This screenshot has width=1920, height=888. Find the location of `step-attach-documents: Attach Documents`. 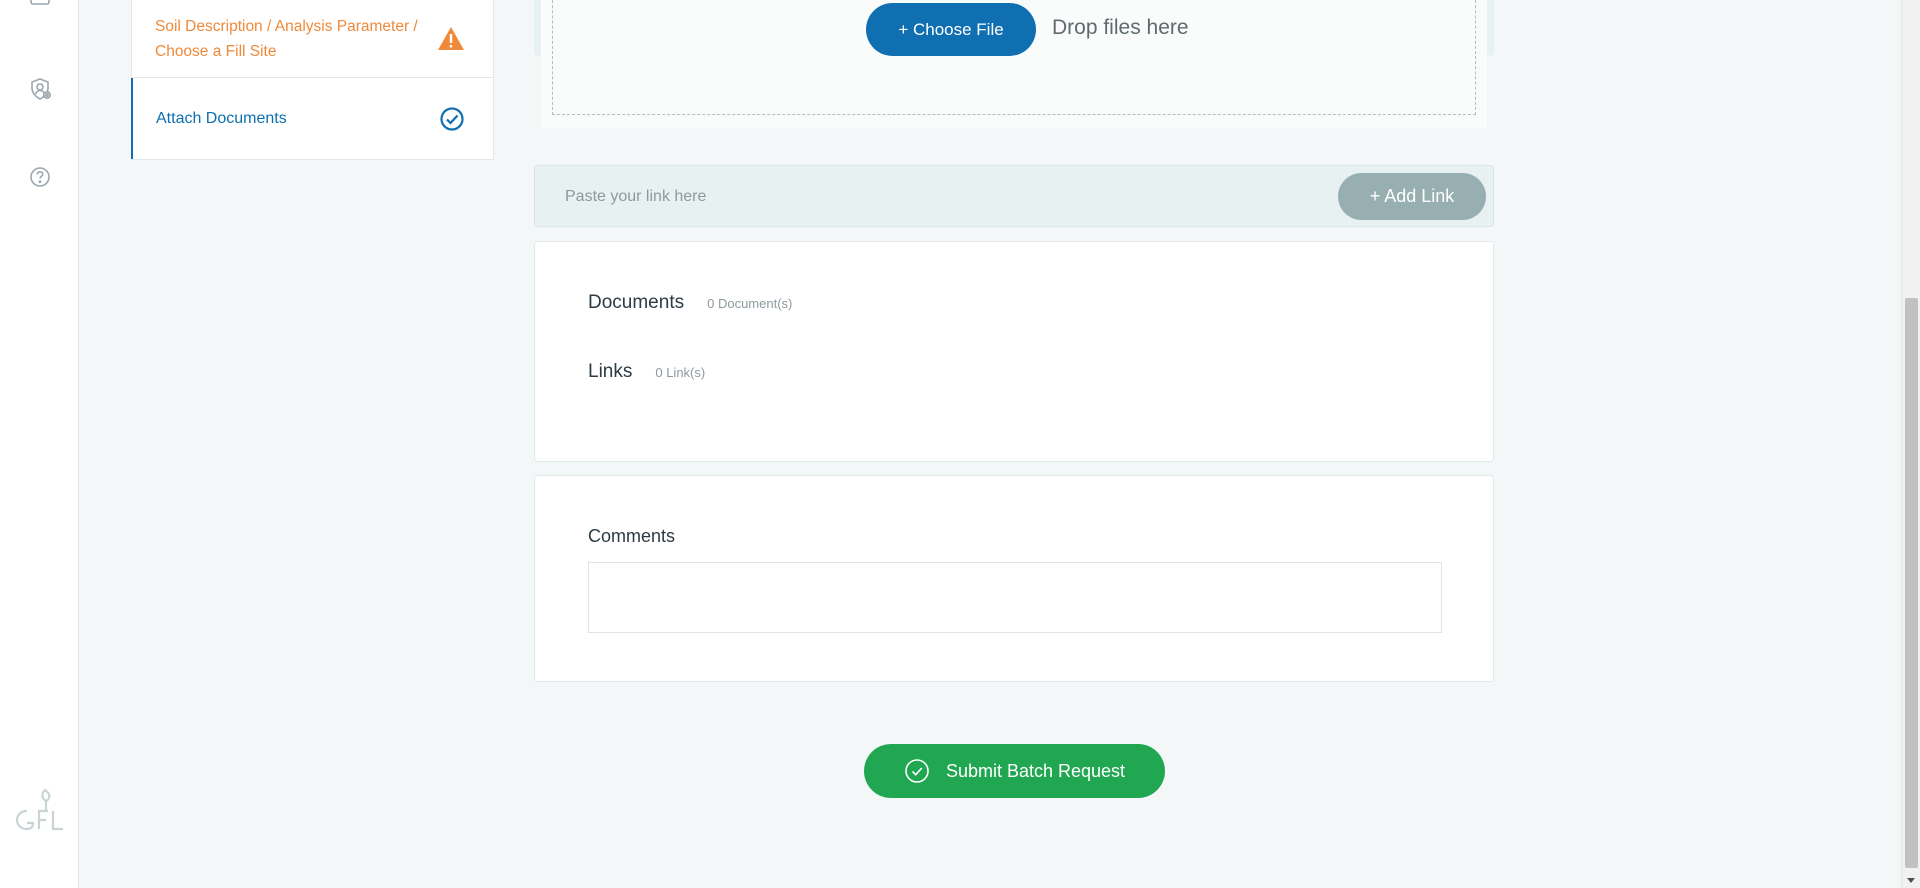

step-attach-documents: Attach Documents is located at coordinates (312, 118).